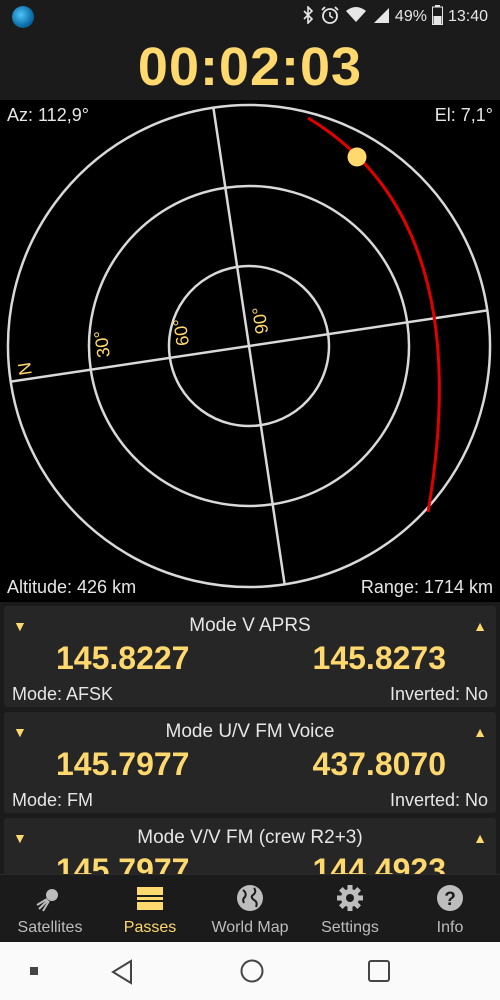  What do you see at coordinates (463, 115) in the screenshot?
I see `elevation-readout: El: 7,1°` at bounding box center [463, 115].